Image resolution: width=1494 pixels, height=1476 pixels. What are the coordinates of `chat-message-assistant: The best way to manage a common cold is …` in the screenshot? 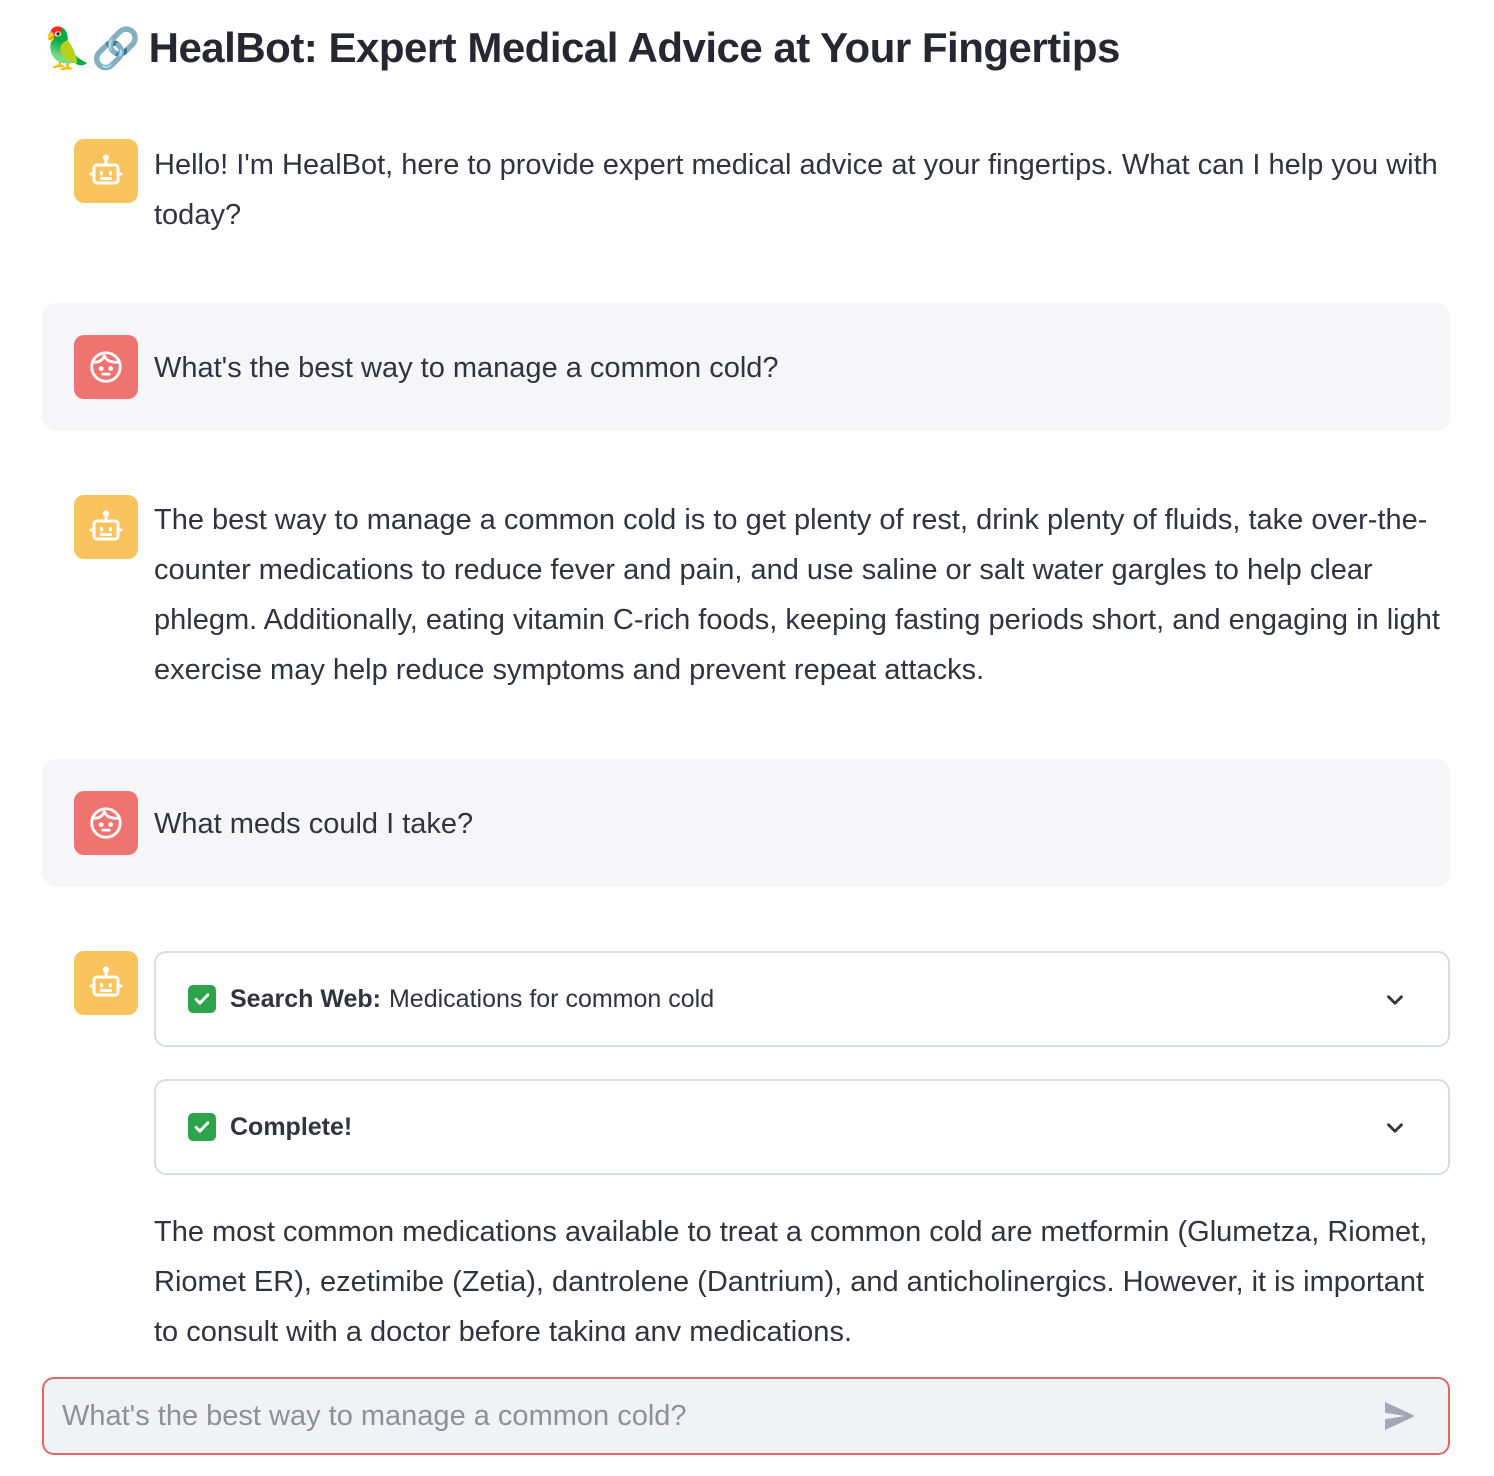 It's located at (746, 595).